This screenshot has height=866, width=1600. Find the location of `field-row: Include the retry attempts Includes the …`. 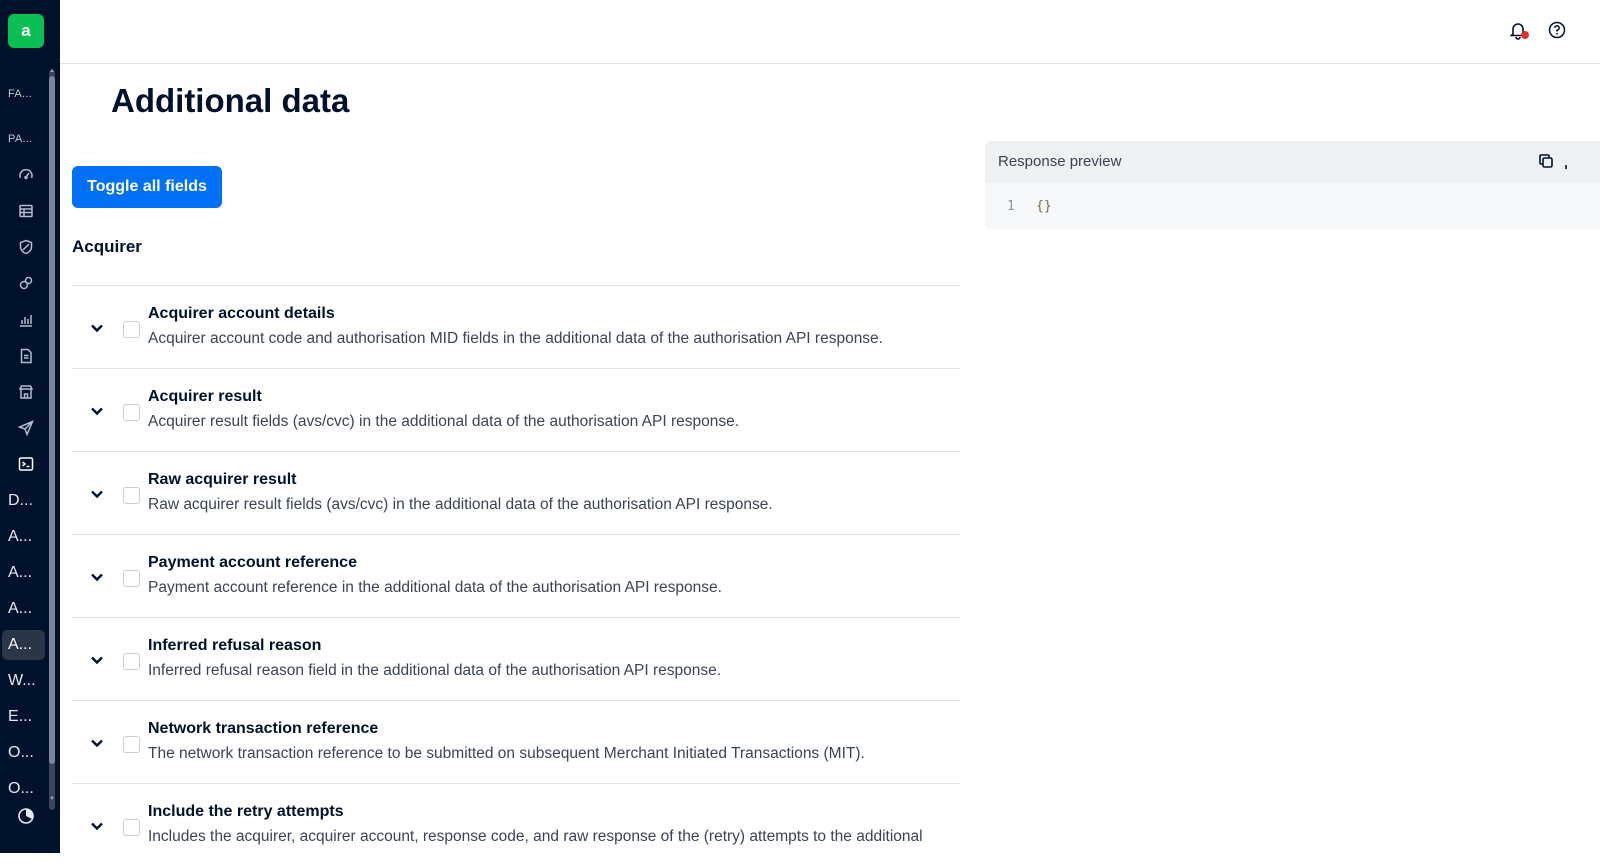

field-row: Include the retry attempts Includes the … is located at coordinates (516, 824).